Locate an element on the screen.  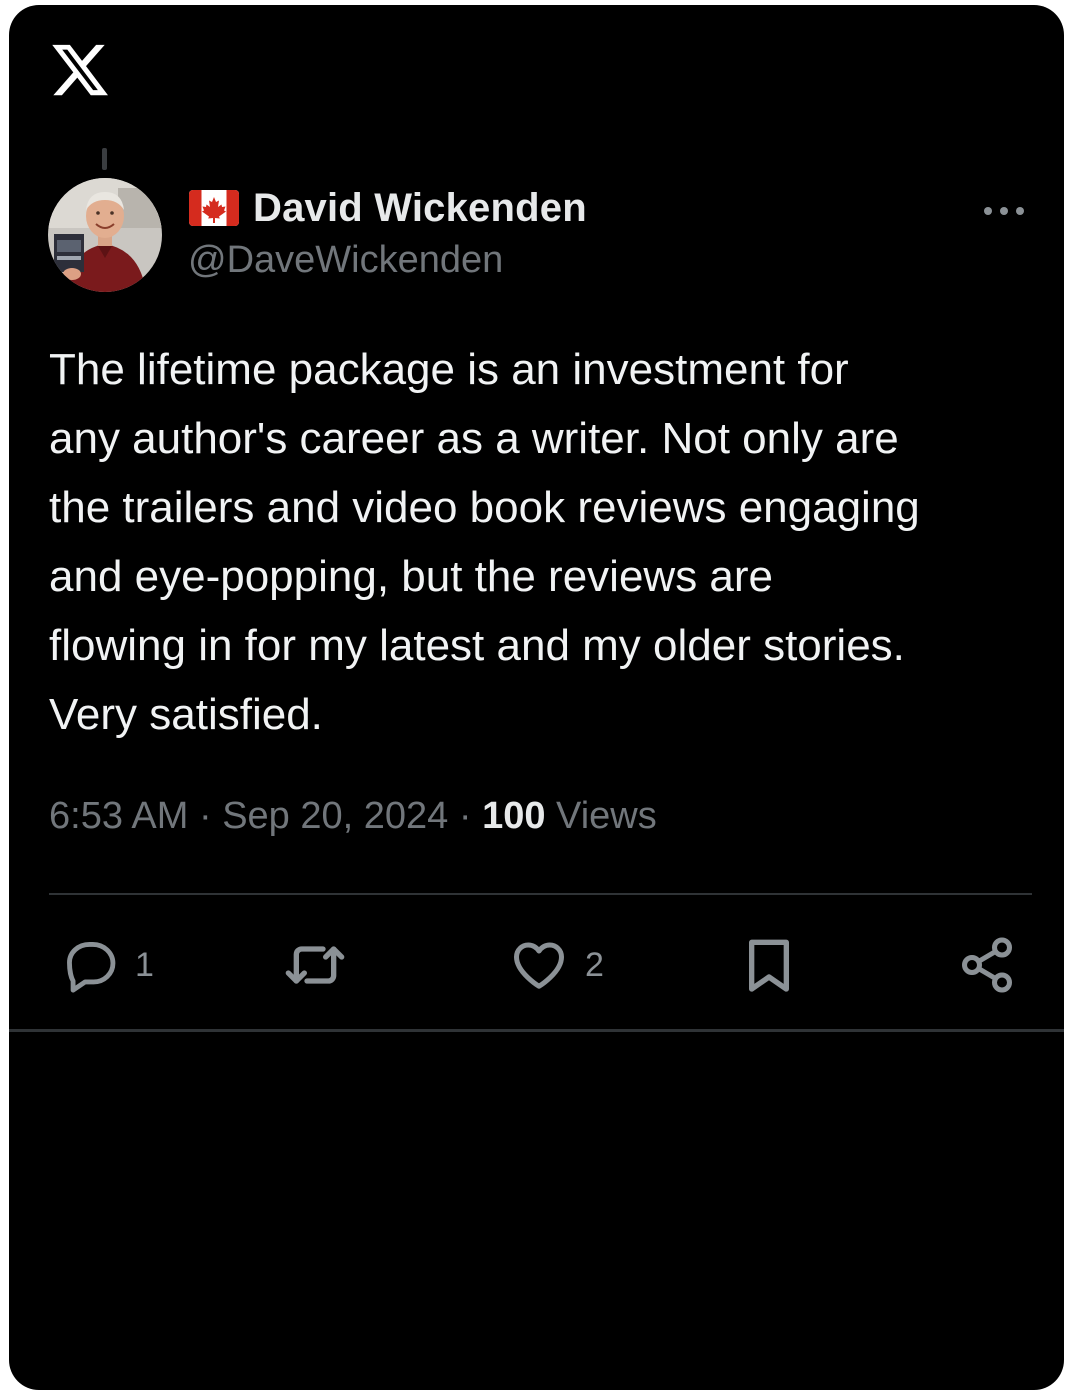
post-bottom-divider is located at coordinates (536, 1030).